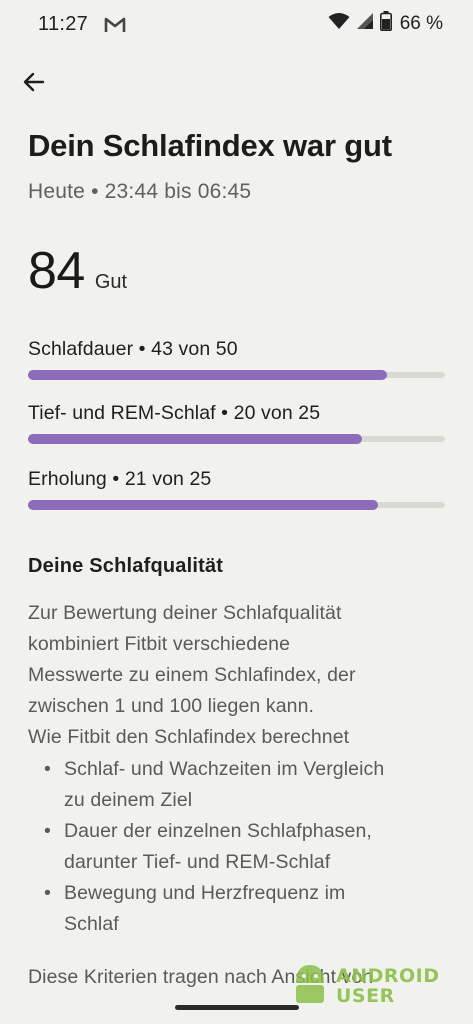 The image size is (473, 1024). Describe the element at coordinates (115, 24) in the screenshot. I see `gmail-icon` at that location.